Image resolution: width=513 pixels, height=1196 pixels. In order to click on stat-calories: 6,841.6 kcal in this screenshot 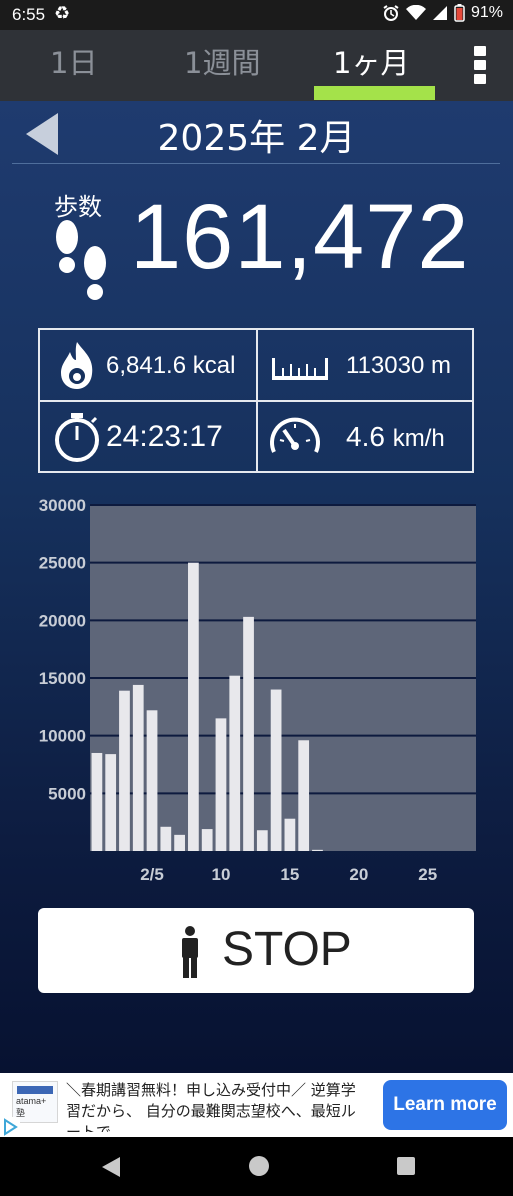, I will do `click(148, 365)`.